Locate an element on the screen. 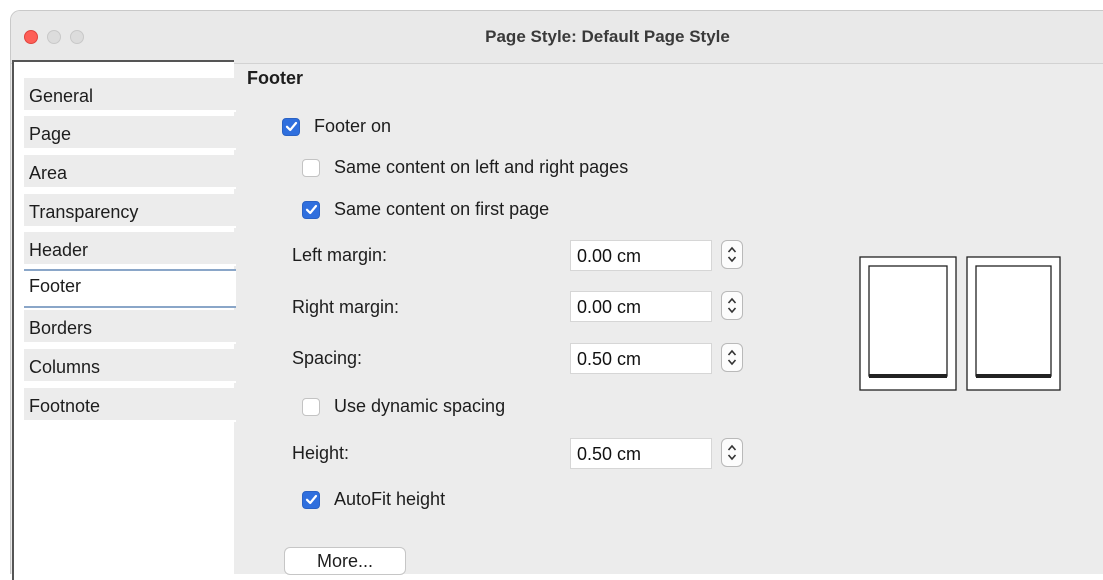 The image size is (1103, 580). same-left-right-checkbox: Same content on left and right pages is located at coordinates (465, 167).